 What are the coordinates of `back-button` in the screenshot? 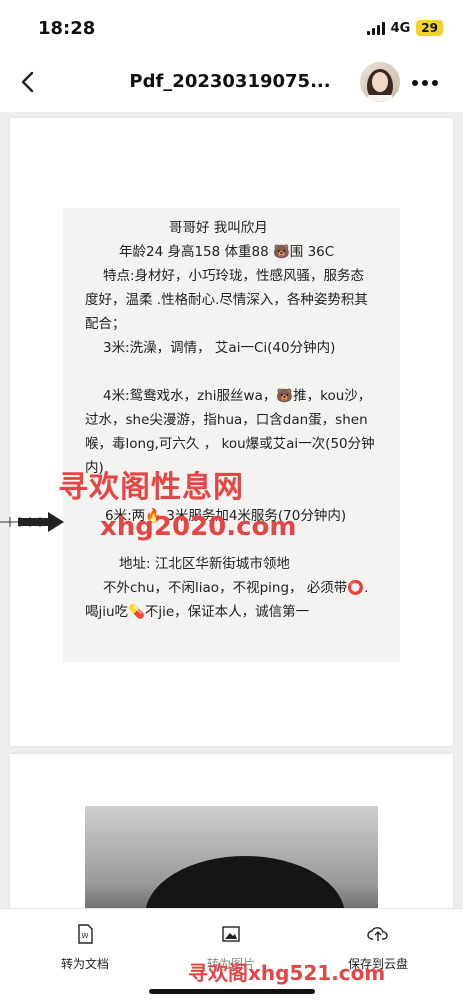 It's located at (29, 83).